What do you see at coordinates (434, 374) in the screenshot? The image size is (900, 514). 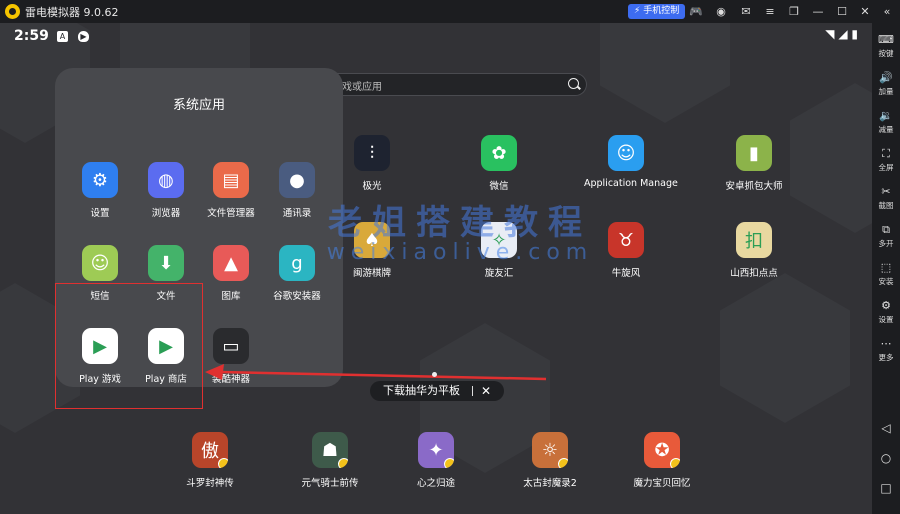 I see `page-indicator` at bounding box center [434, 374].